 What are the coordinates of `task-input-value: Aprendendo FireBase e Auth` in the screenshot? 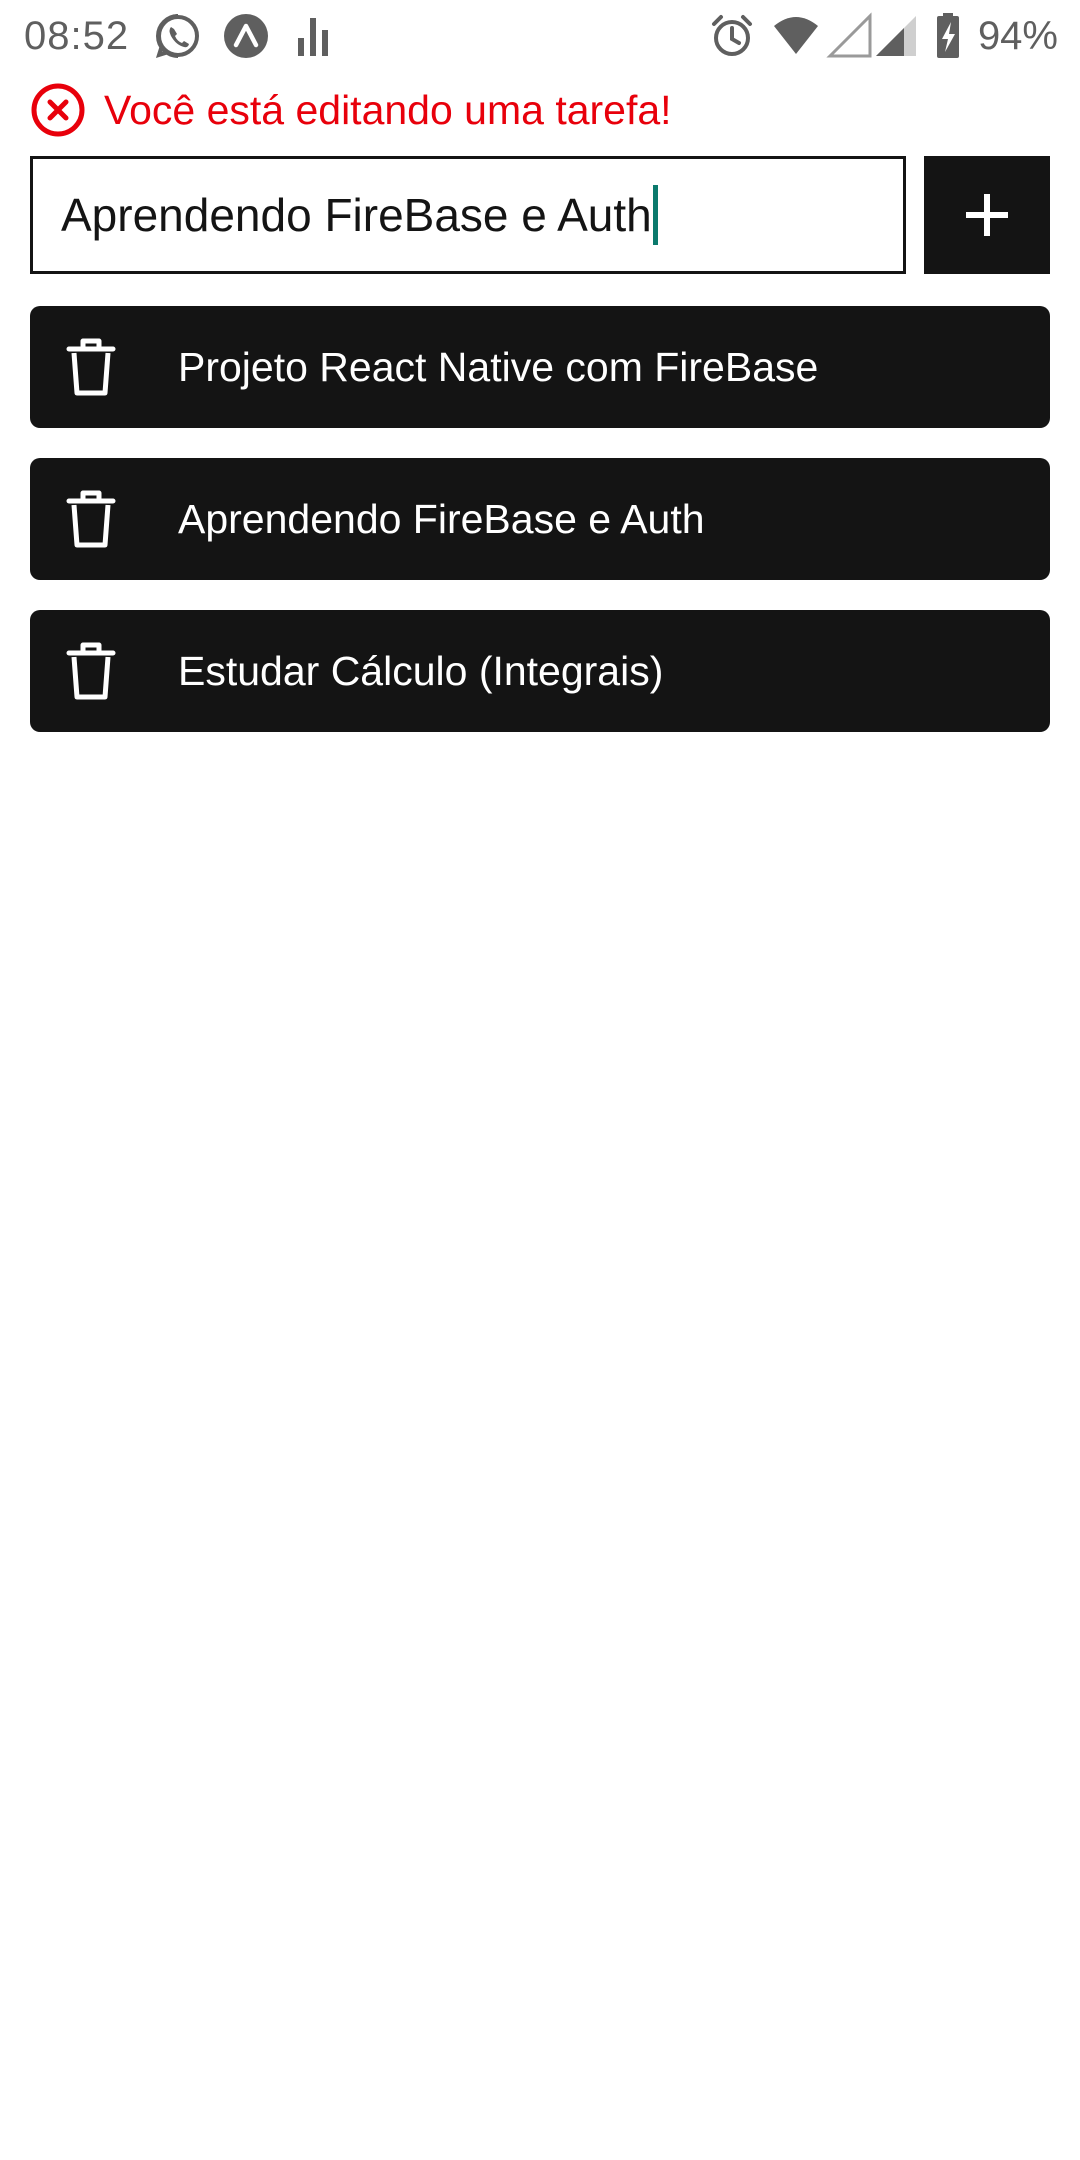 It's located at (356, 215).